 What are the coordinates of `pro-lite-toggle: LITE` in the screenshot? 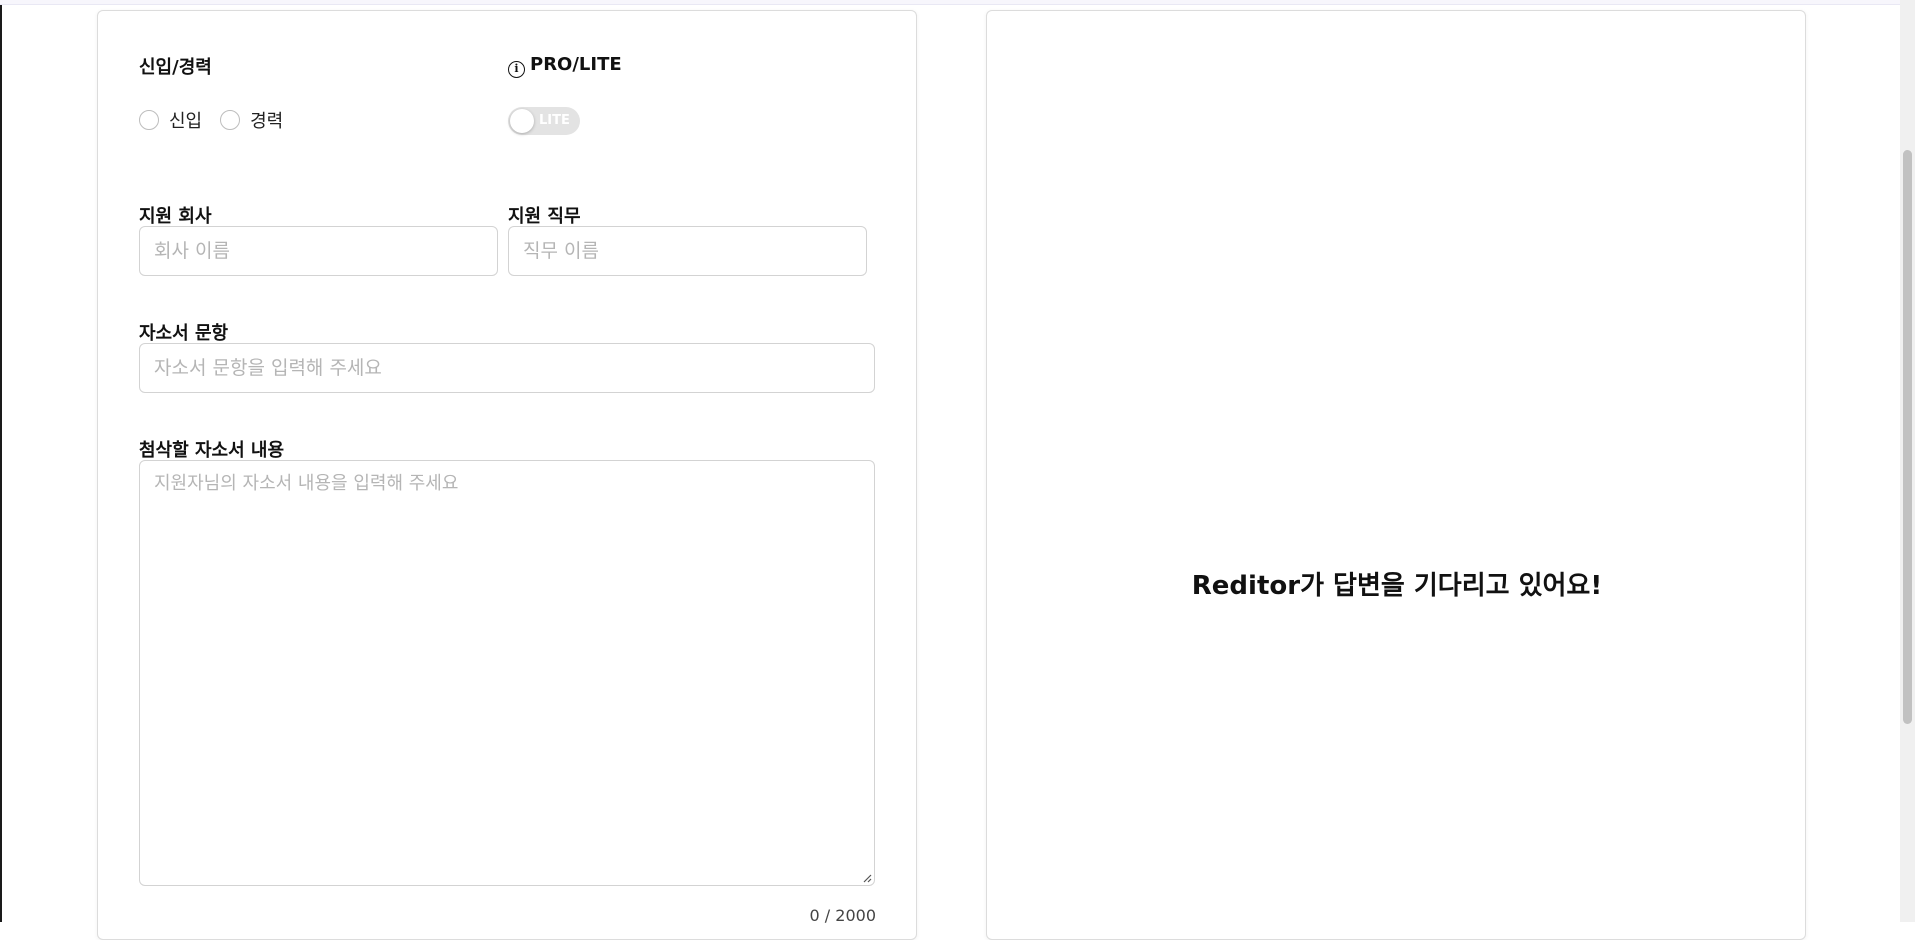 It's located at (544, 121).